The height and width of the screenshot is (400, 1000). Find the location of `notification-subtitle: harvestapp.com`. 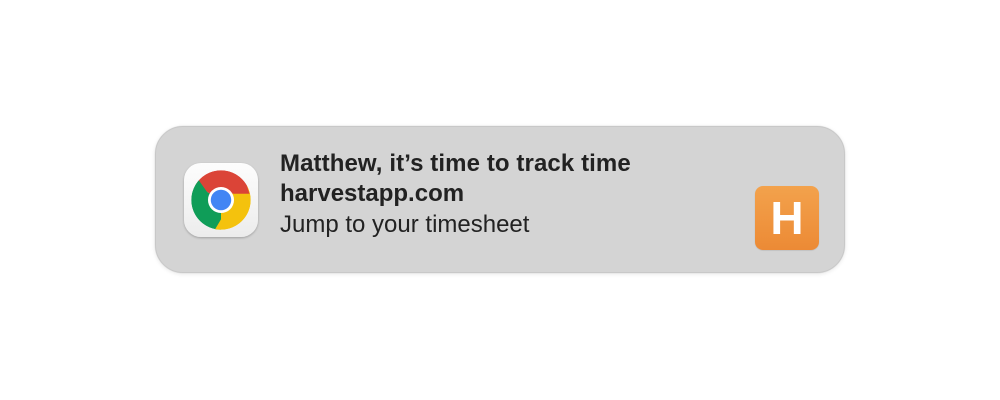

notification-subtitle: harvestapp.com is located at coordinates (372, 193).